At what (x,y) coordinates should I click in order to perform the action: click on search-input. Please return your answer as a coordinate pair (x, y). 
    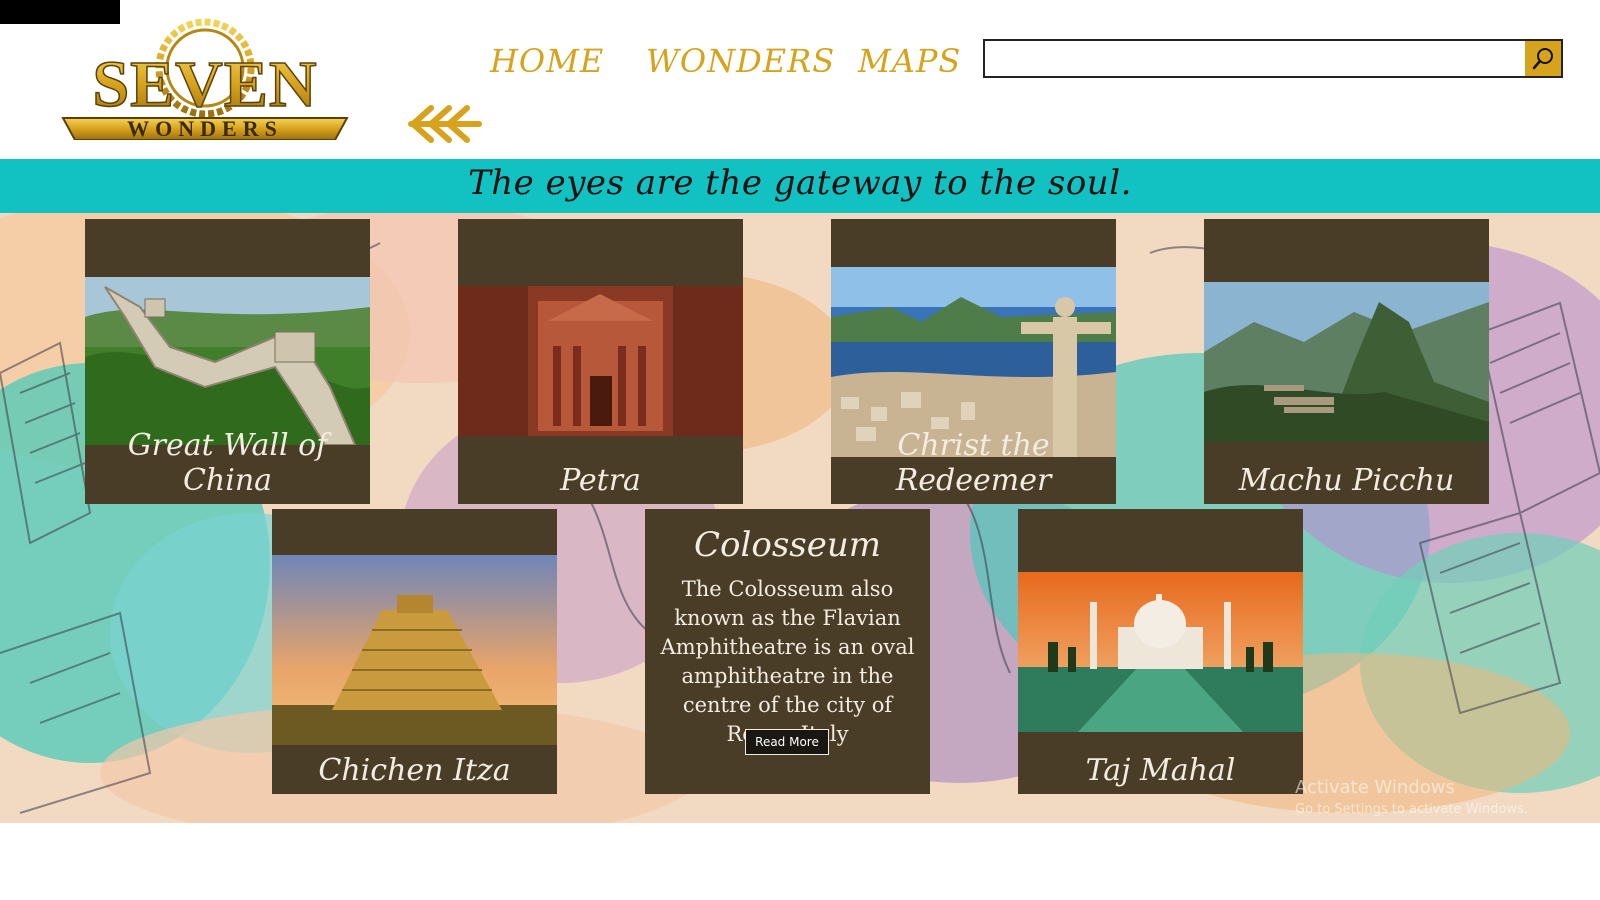
    Looking at the image, I should click on (1255, 58).